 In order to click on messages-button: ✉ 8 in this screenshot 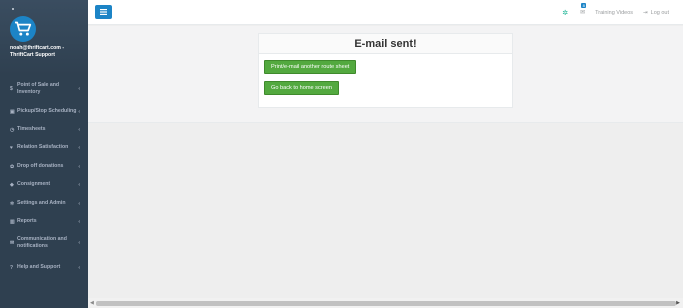, I will do `click(583, 9)`.